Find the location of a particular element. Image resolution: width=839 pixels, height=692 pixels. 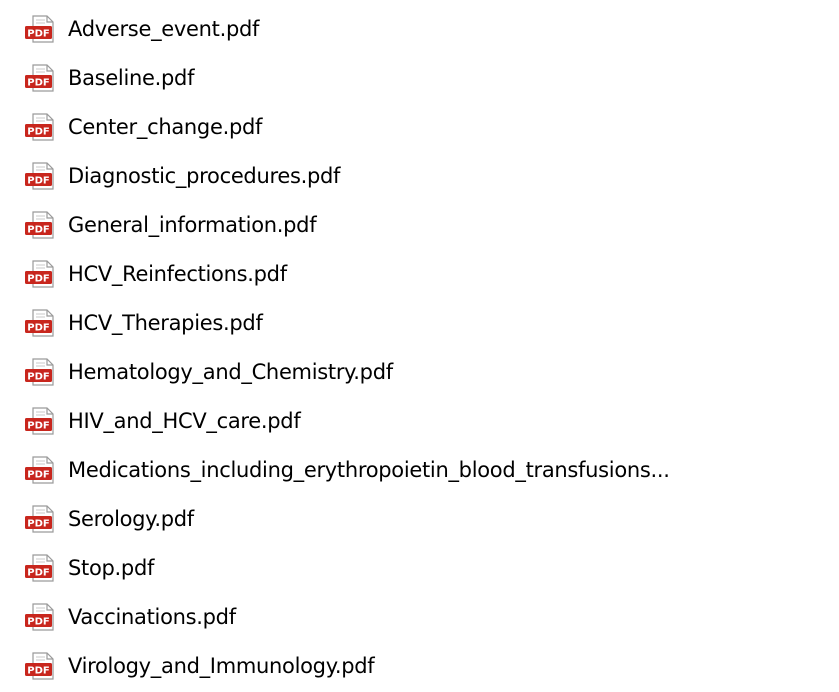

file-name: Hematology_and_Chemistry.pdf is located at coordinates (230, 372).